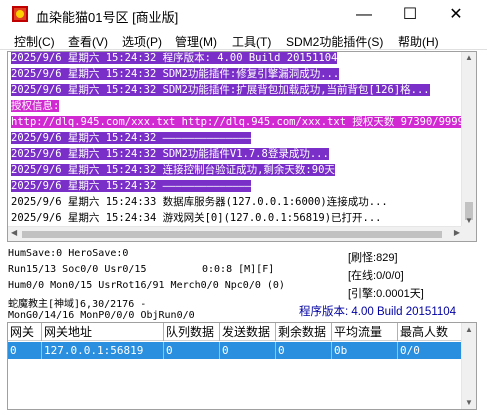 The height and width of the screenshot is (417, 487). Describe the element at coordinates (101, 315) in the screenshot. I see `status-monsters: MonG0/14/16 MonP0/0/0 ObjRun0/0` at that location.